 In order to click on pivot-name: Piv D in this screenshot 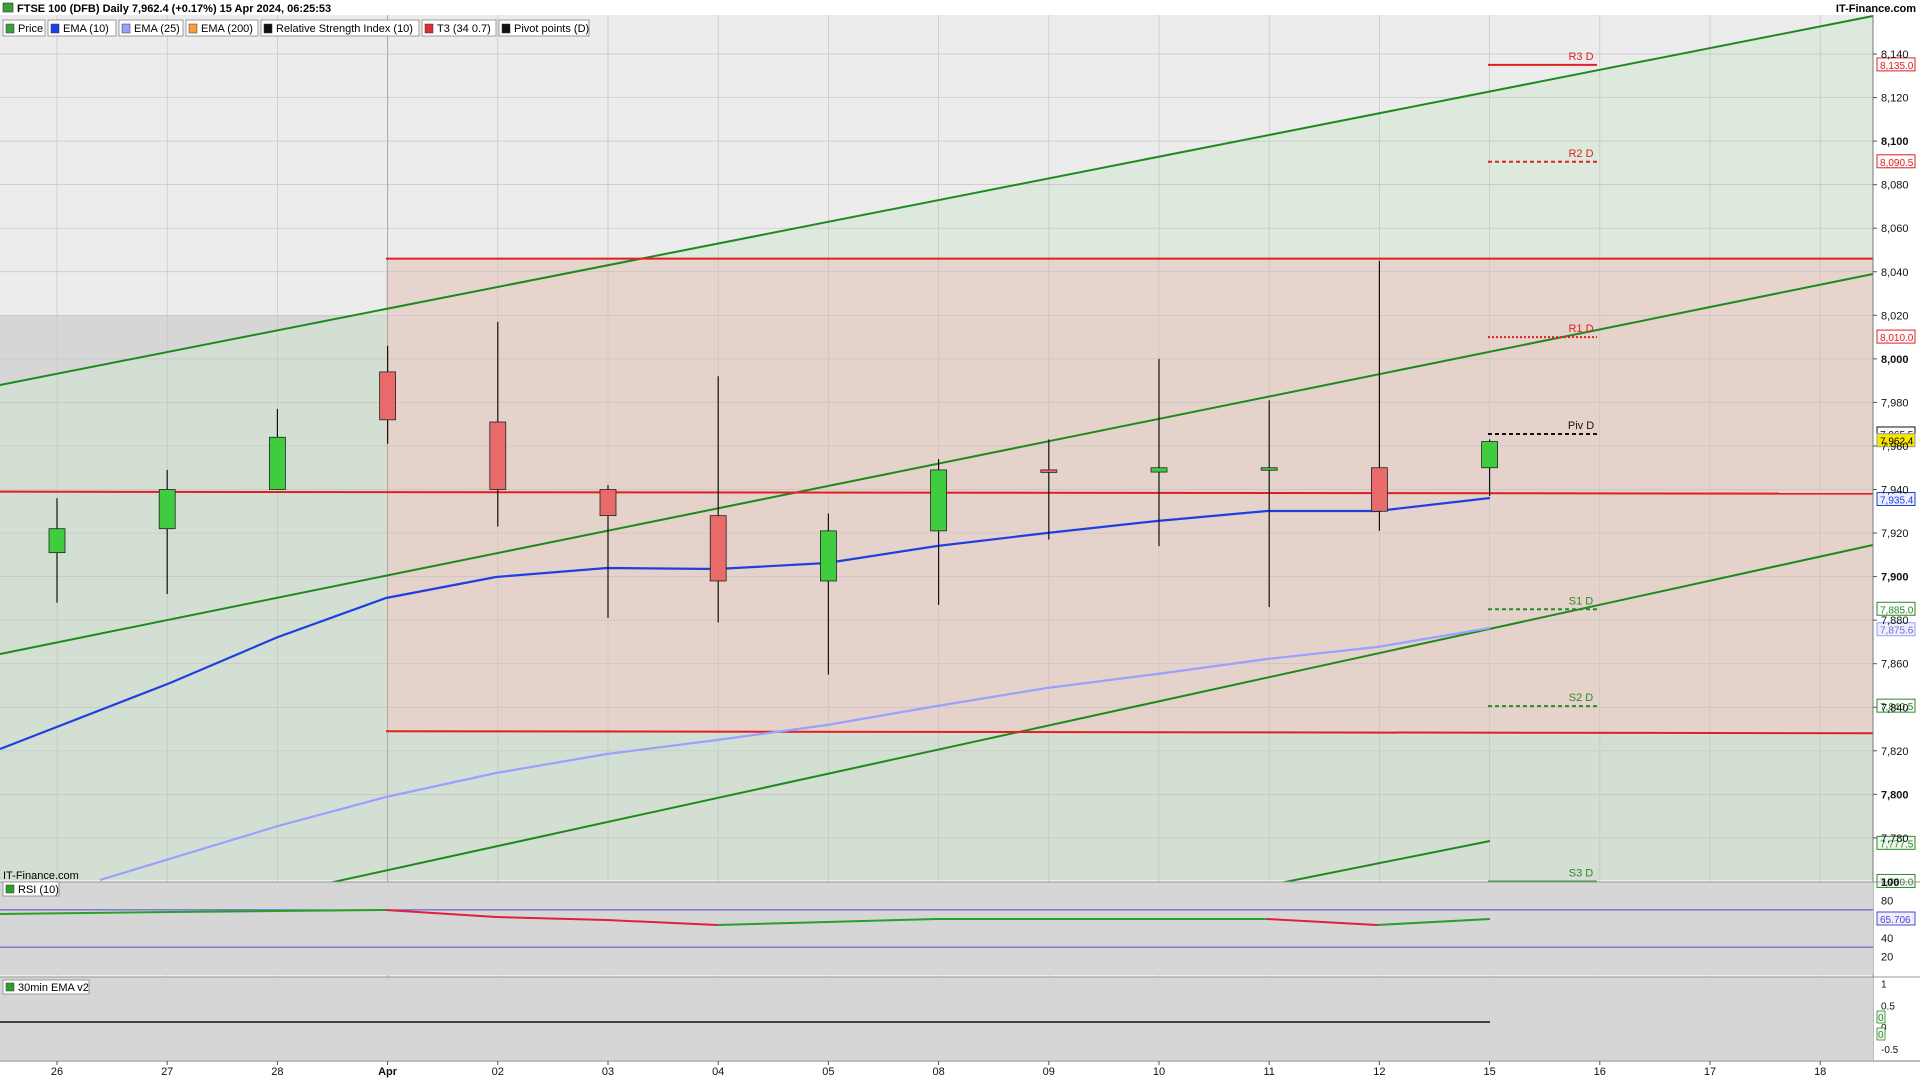, I will do `click(1581, 426)`.